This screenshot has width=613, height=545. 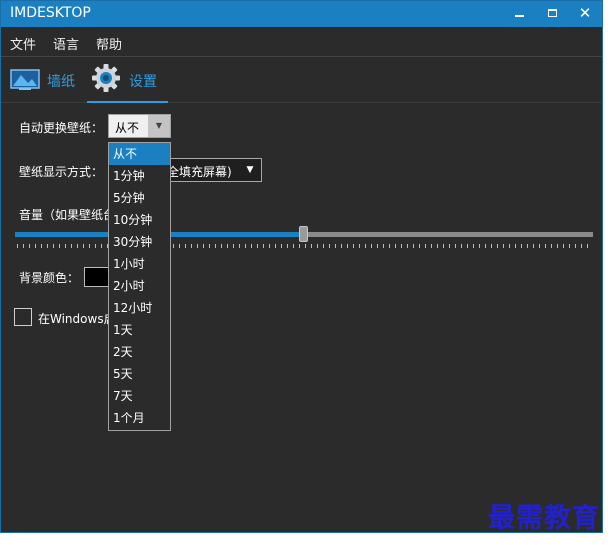 What do you see at coordinates (139, 220) in the screenshot?
I see `dropdown-option: 10分钟` at bounding box center [139, 220].